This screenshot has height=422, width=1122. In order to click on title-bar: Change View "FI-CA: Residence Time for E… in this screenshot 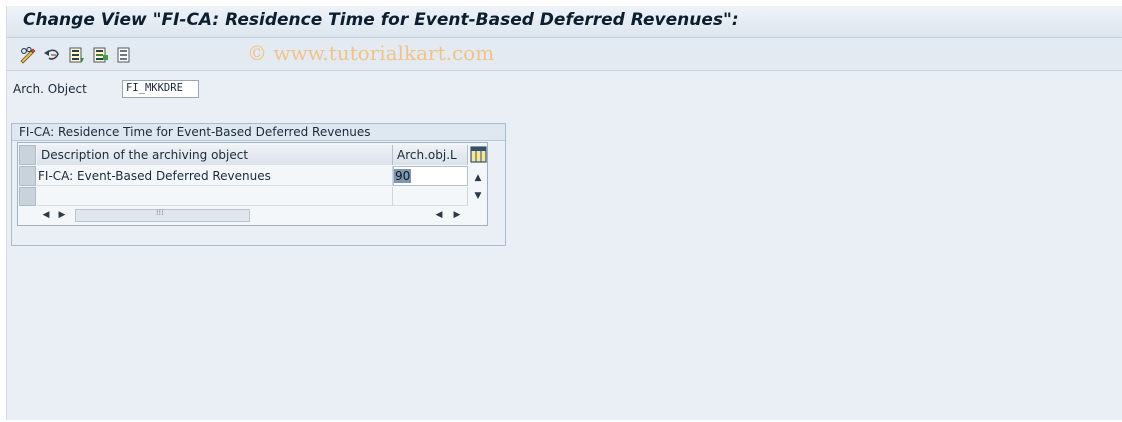, I will do `click(564, 22)`.